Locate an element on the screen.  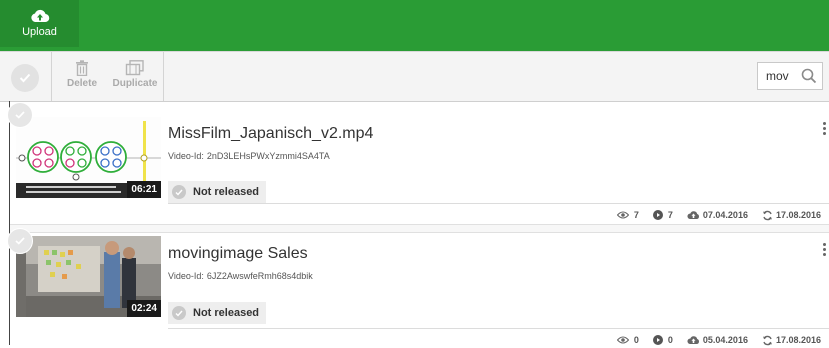
views-stat: 0 is located at coordinates (627, 340).